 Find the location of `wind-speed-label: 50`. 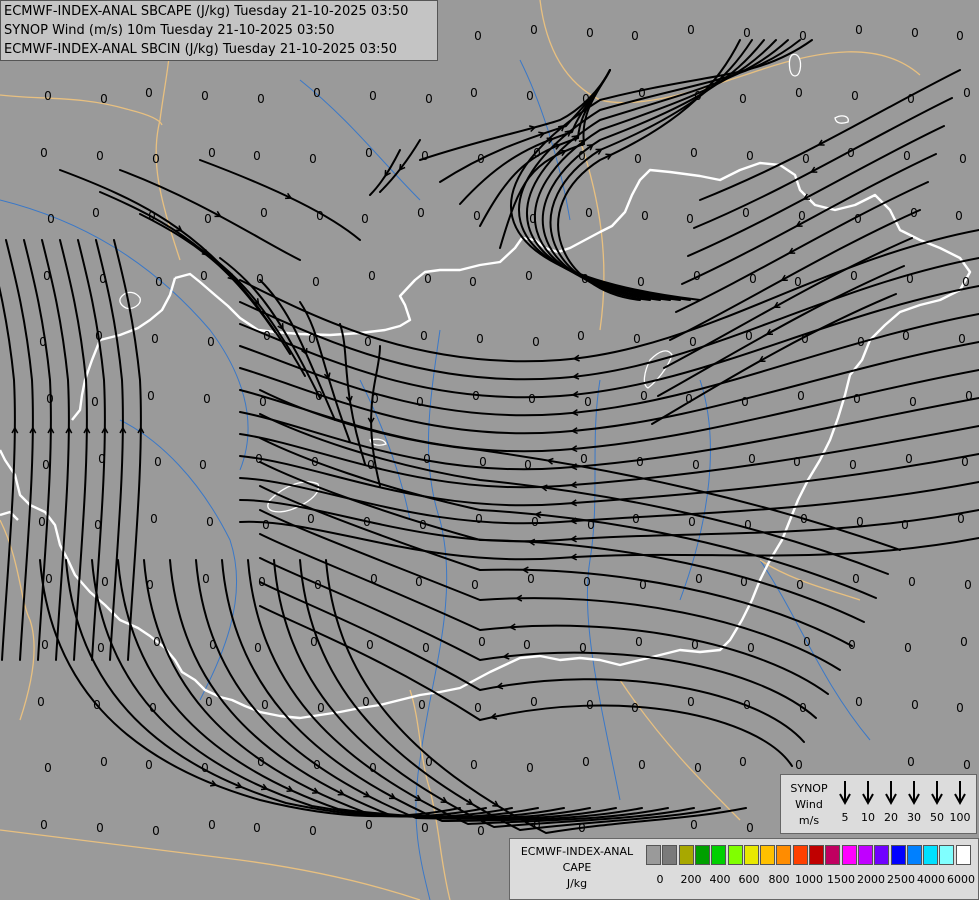

wind-speed-label: 50 is located at coordinates (937, 817).